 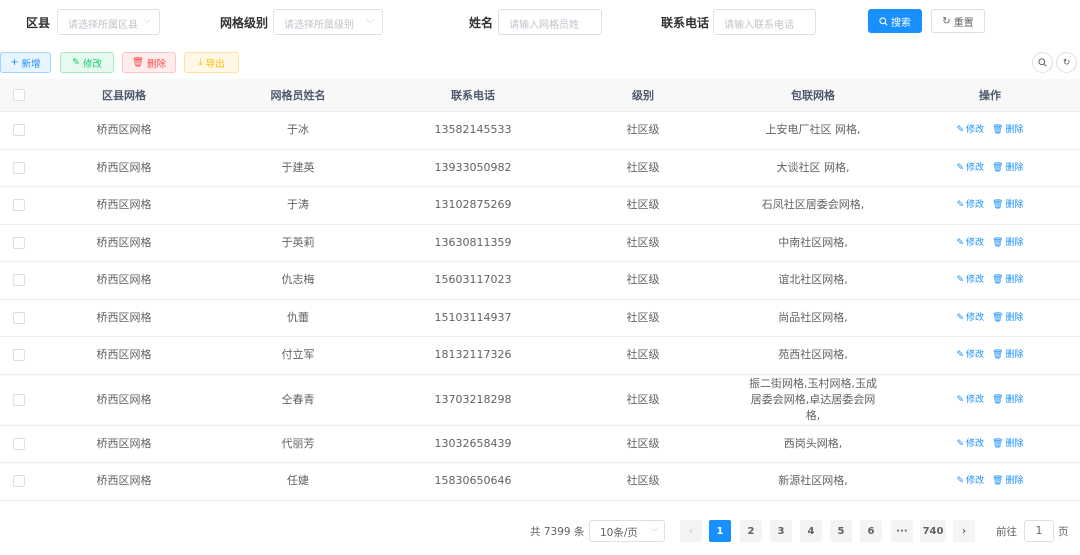 What do you see at coordinates (813, 242) in the screenshot?
I see `cell-grids: 中南社区网格,` at bounding box center [813, 242].